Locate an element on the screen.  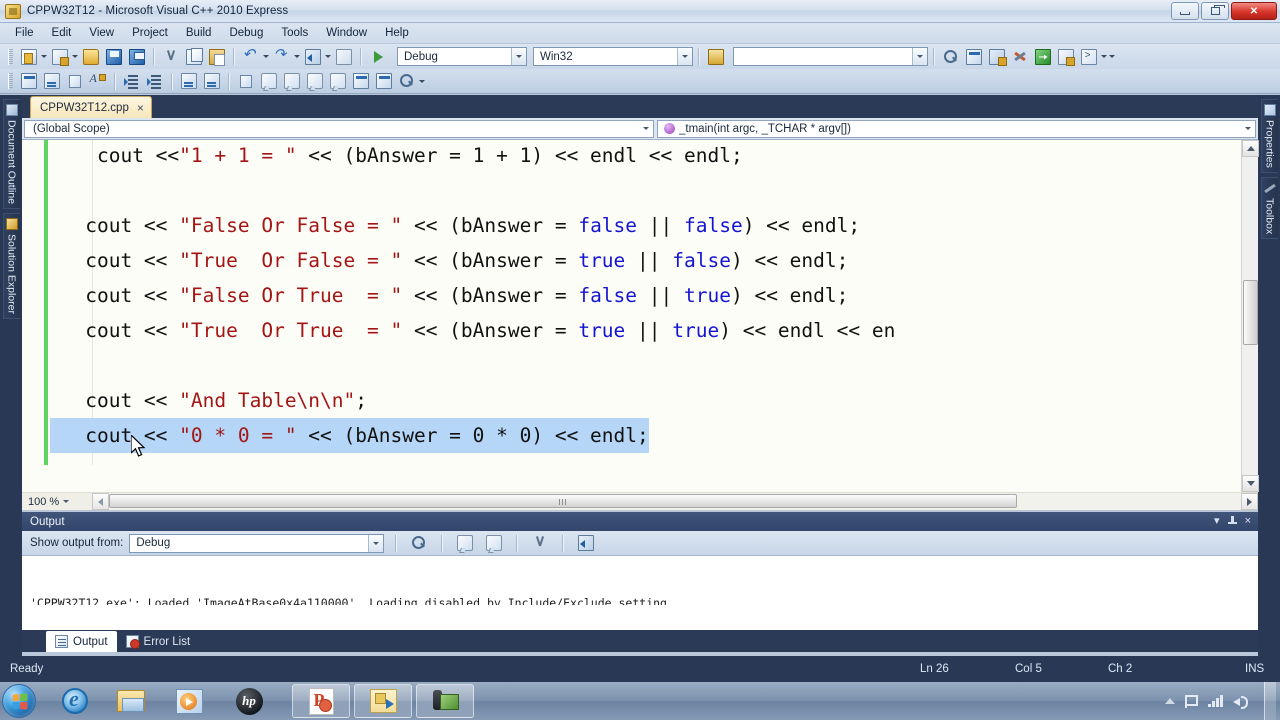
taskbar-item-windows-explorer is located at coordinates (131, 701).